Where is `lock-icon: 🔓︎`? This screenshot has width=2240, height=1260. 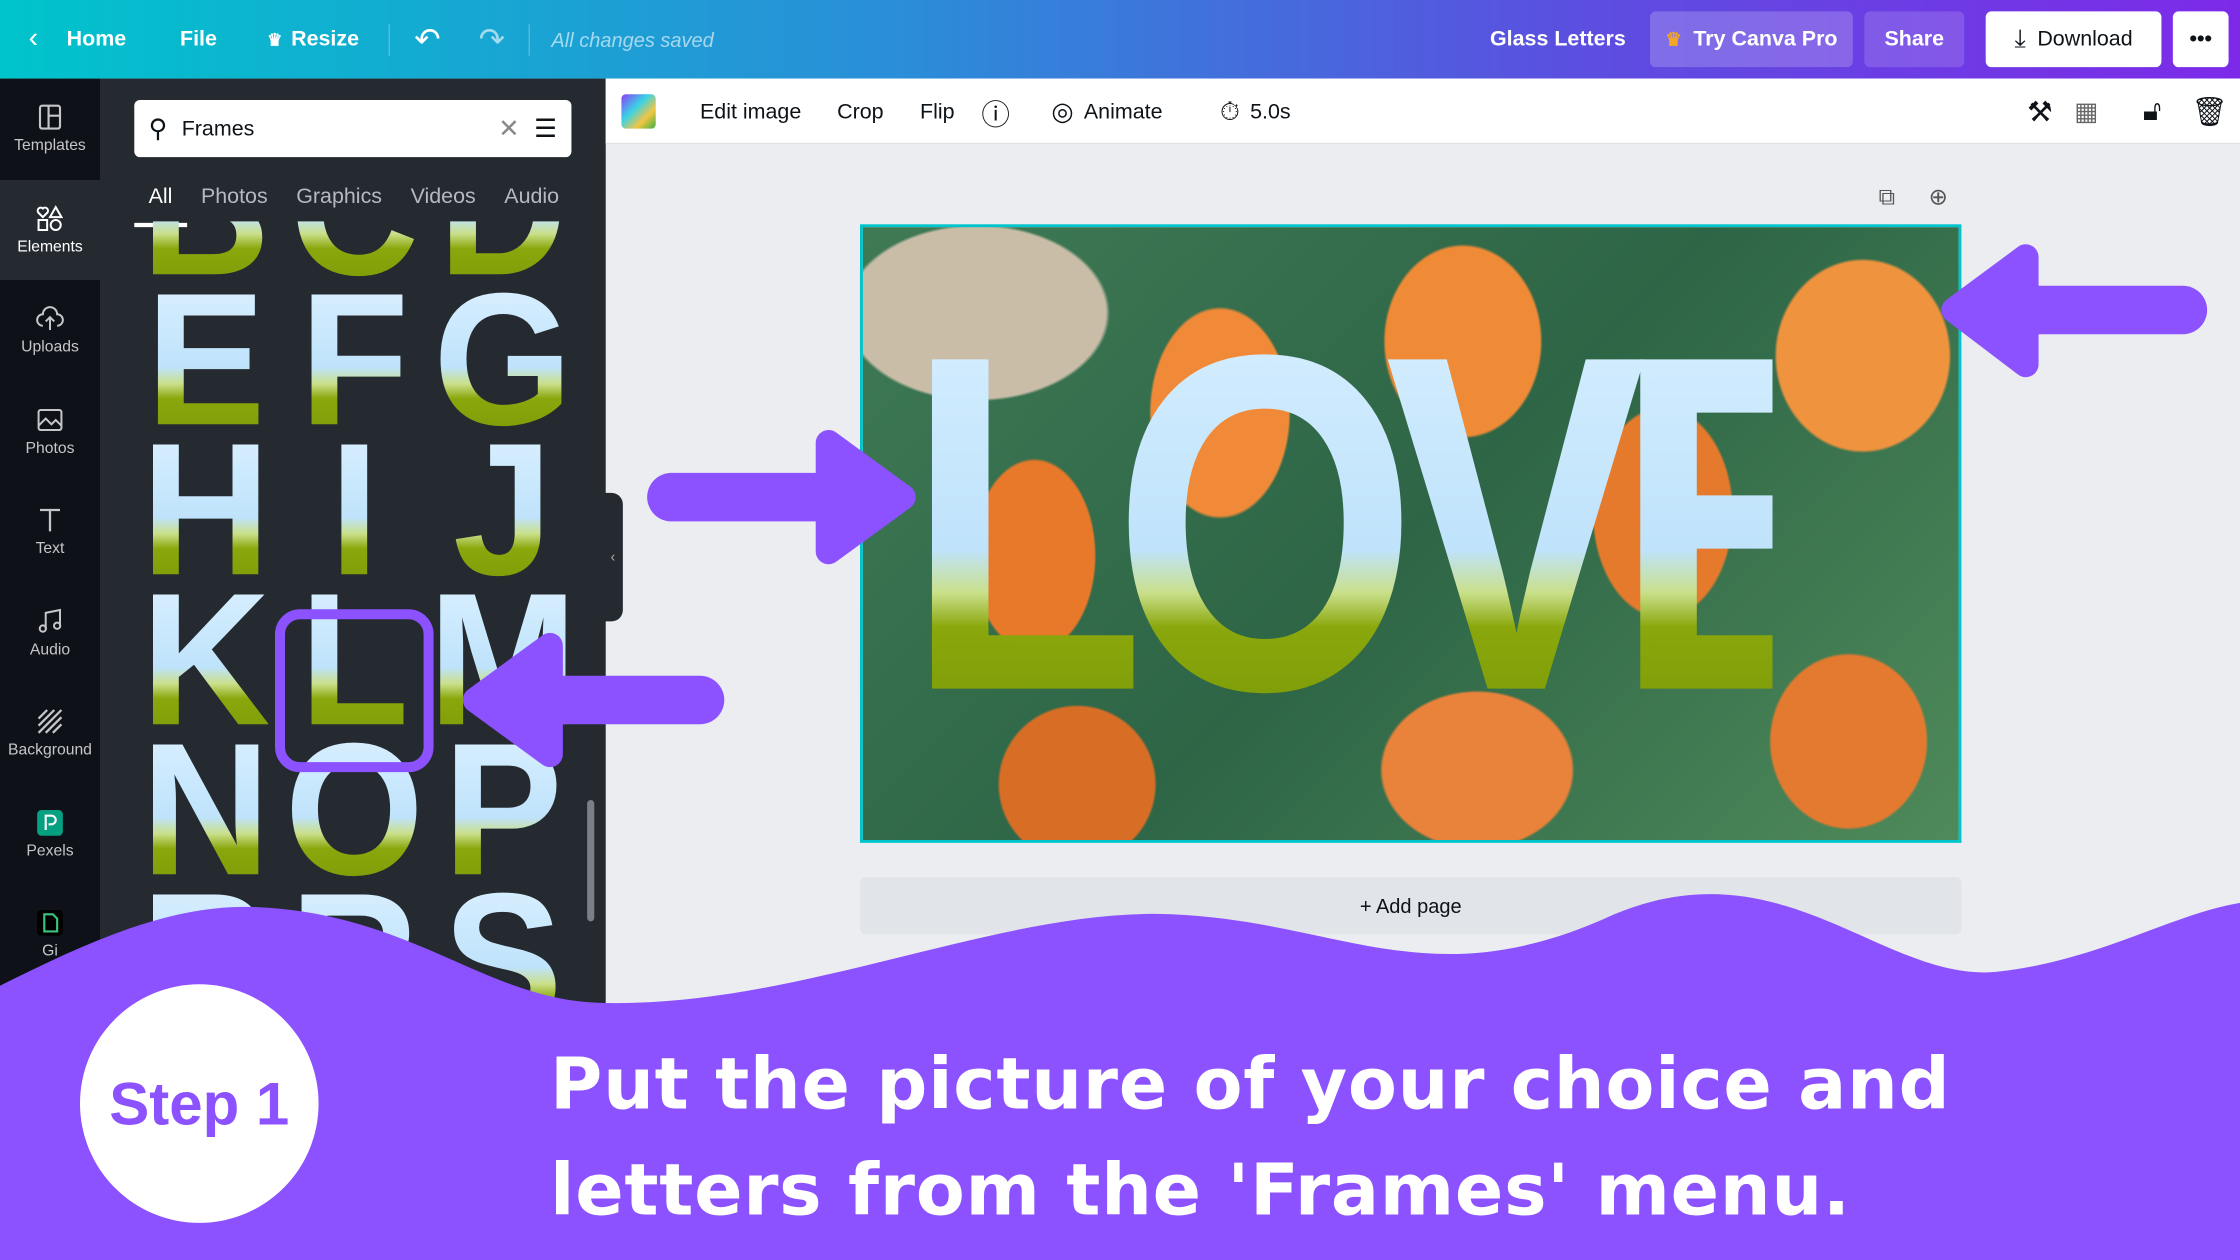
lock-icon: 🔓︎ is located at coordinates (2152, 112).